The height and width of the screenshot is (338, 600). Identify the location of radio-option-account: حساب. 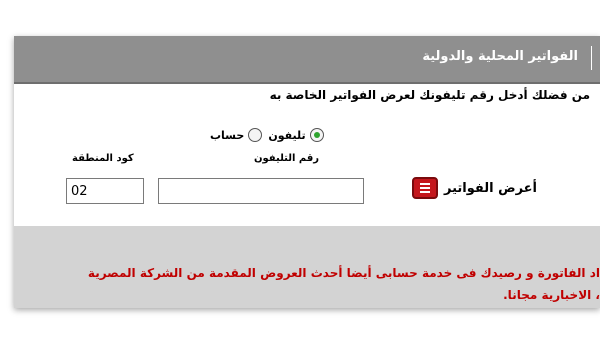
(236, 135).